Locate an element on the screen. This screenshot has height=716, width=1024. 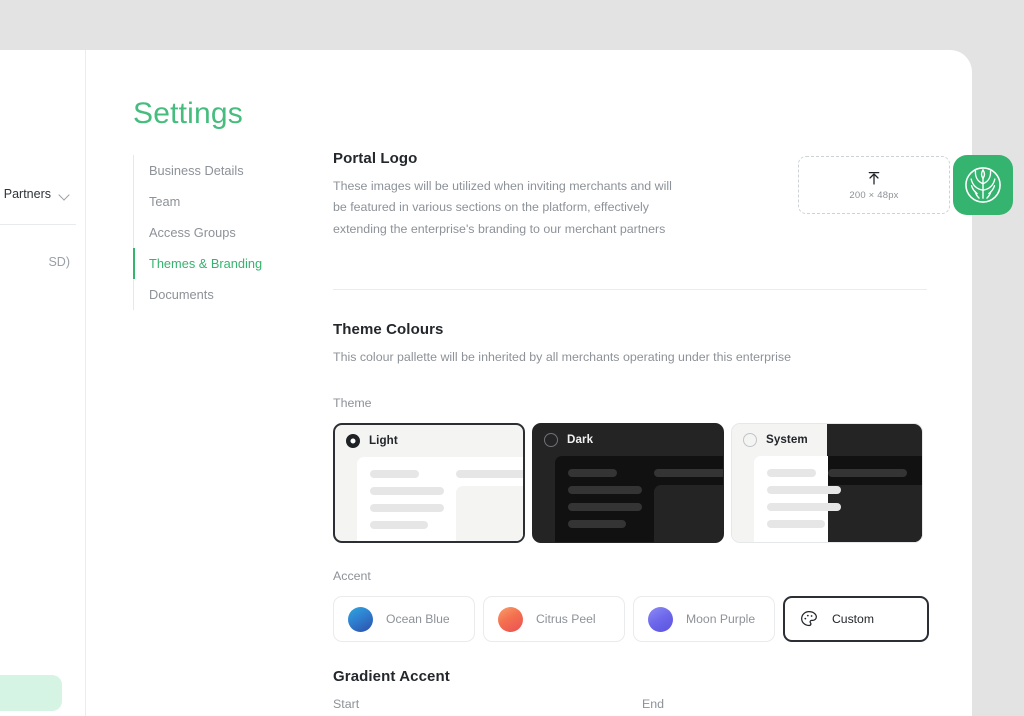
palette-icon is located at coordinates (809, 619).